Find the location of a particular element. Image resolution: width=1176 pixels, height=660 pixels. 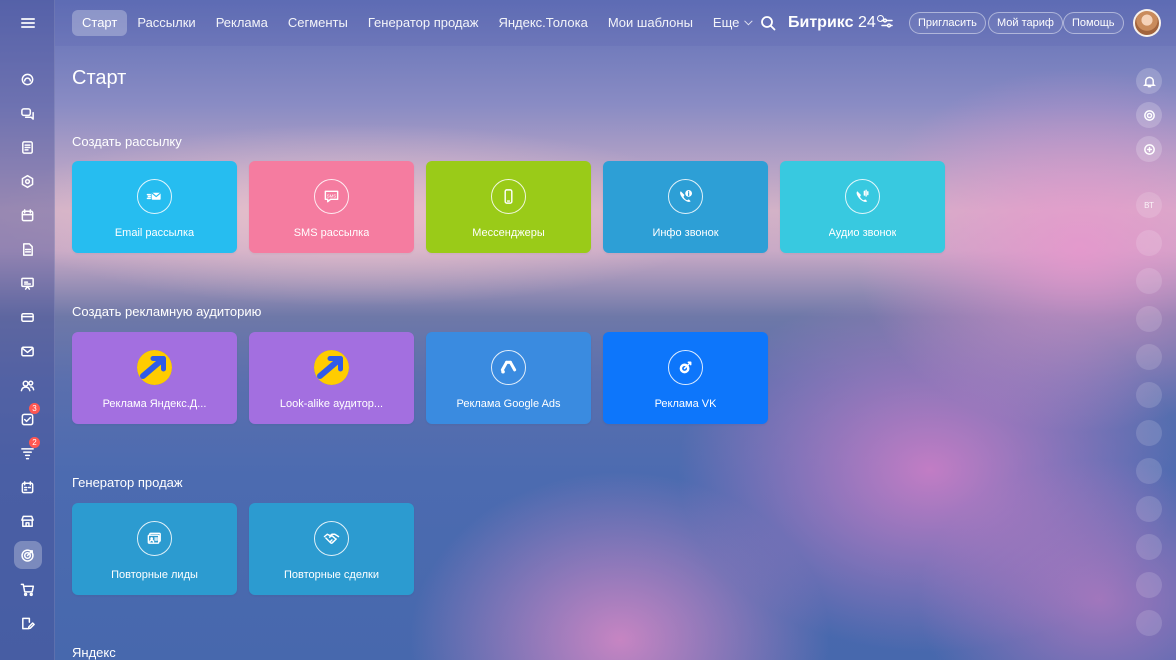

sidebar-menu: 3 2 is located at coordinates (27, 351).